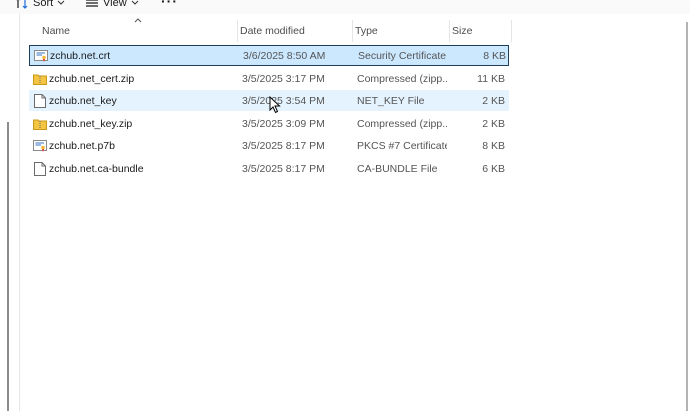 This screenshot has height=411, width=690. Describe the element at coordinates (401, 31) in the screenshot. I see `column-header-type: Type` at that location.